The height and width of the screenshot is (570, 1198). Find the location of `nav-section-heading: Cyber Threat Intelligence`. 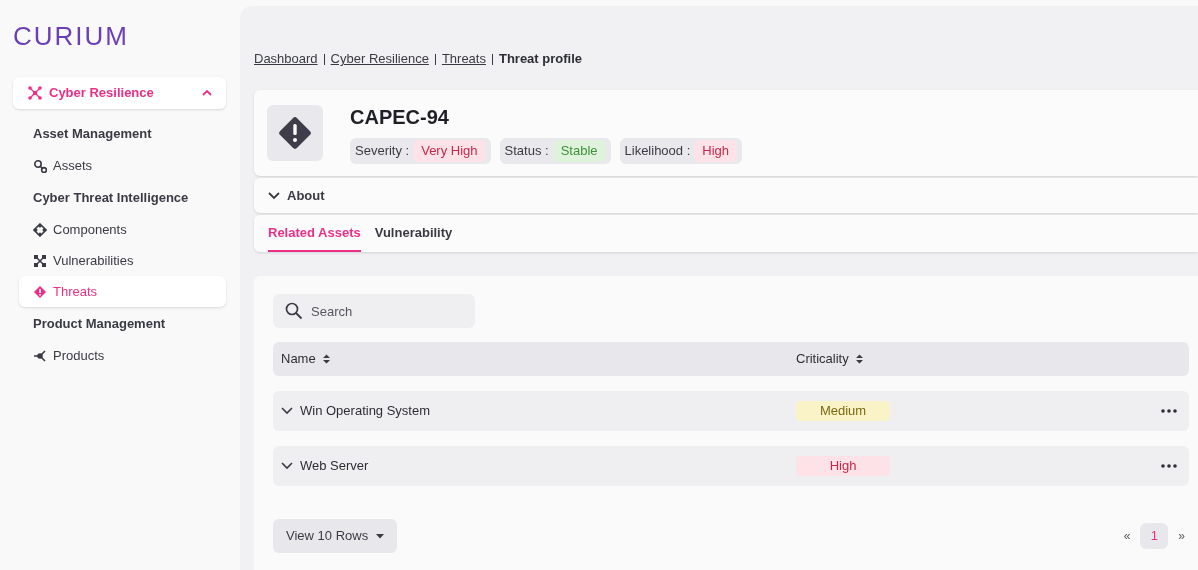

nav-section-heading: Cyber Threat Intelligence is located at coordinates (111, 198).